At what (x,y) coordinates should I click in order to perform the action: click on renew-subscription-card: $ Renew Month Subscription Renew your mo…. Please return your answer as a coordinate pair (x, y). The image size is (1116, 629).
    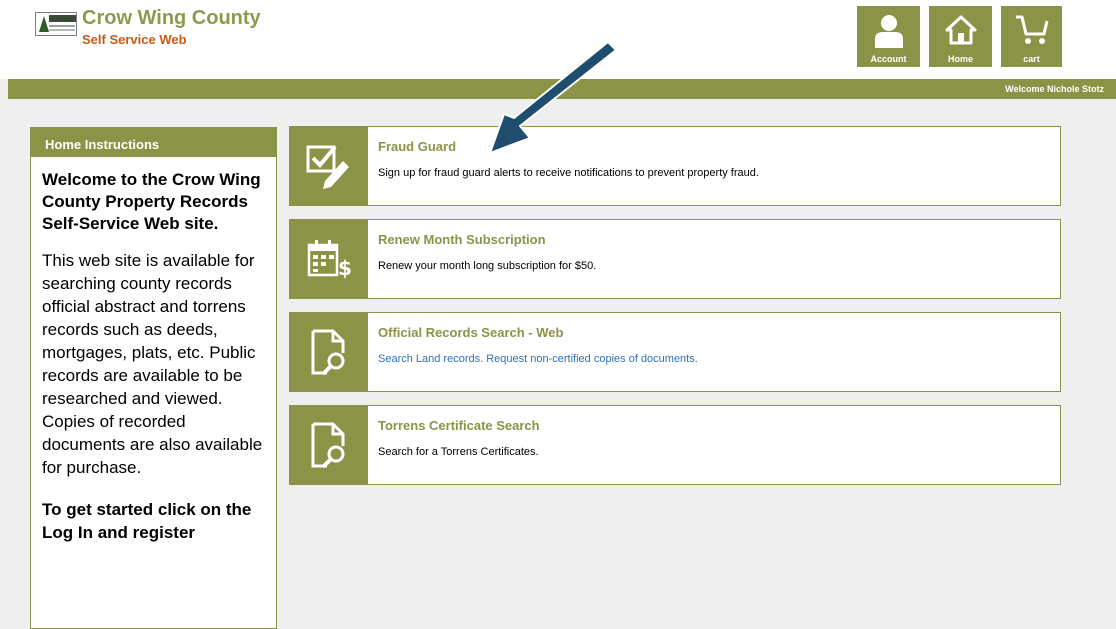
    Looking at the image, I should click on (675, 259).